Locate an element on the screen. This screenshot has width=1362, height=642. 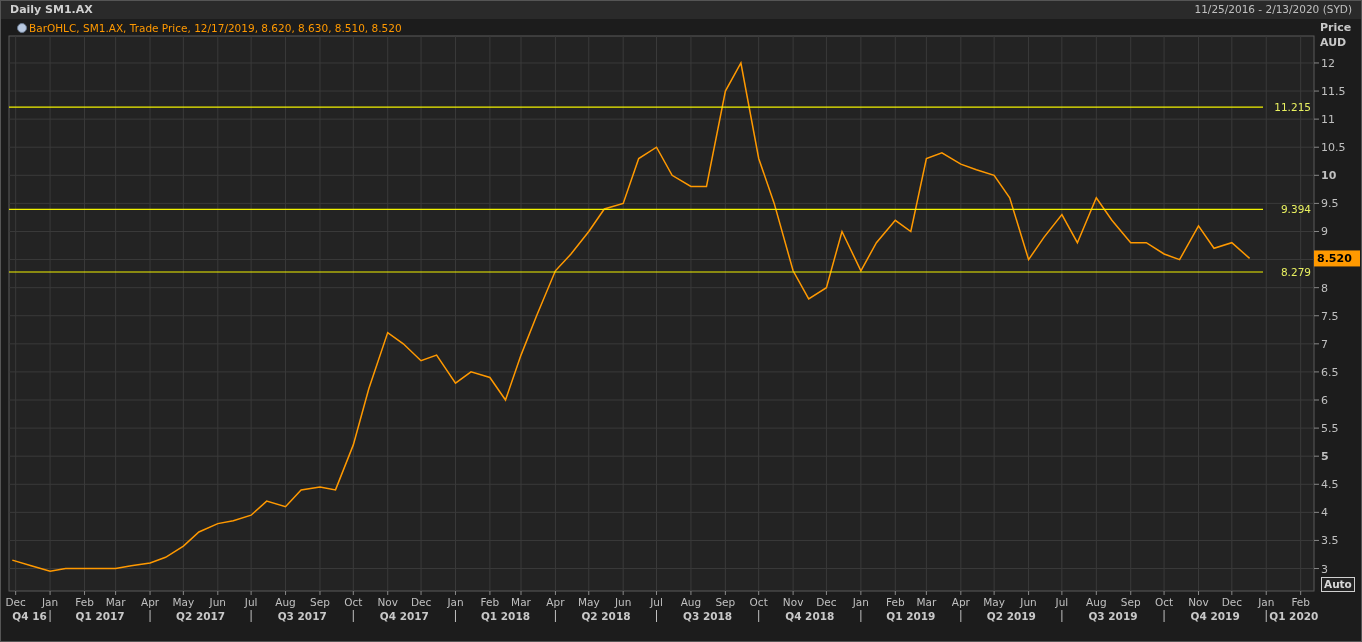
axis-label: 10.5 is located at coordinates (1333, 148).